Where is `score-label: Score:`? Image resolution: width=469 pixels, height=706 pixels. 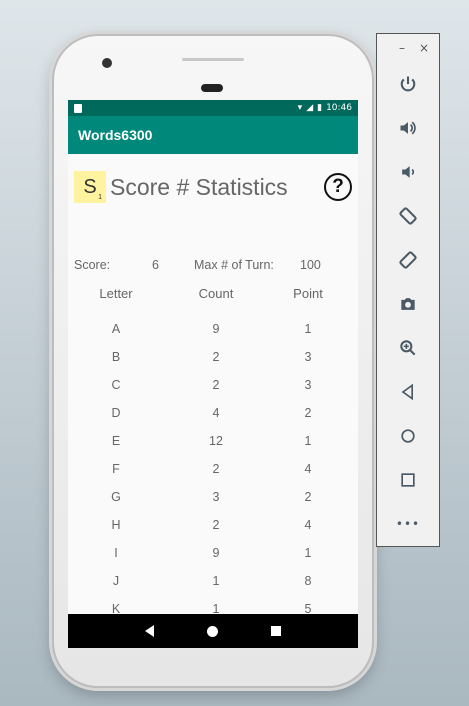 score-label: Score: is located at coordinates (92, 265).